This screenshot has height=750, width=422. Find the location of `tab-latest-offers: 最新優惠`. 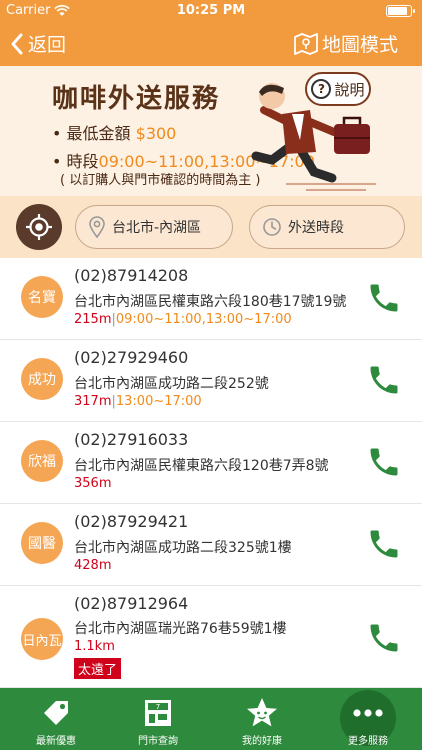

tab-latest-offers: 最新優惠 is located at coordinates (56, 719).